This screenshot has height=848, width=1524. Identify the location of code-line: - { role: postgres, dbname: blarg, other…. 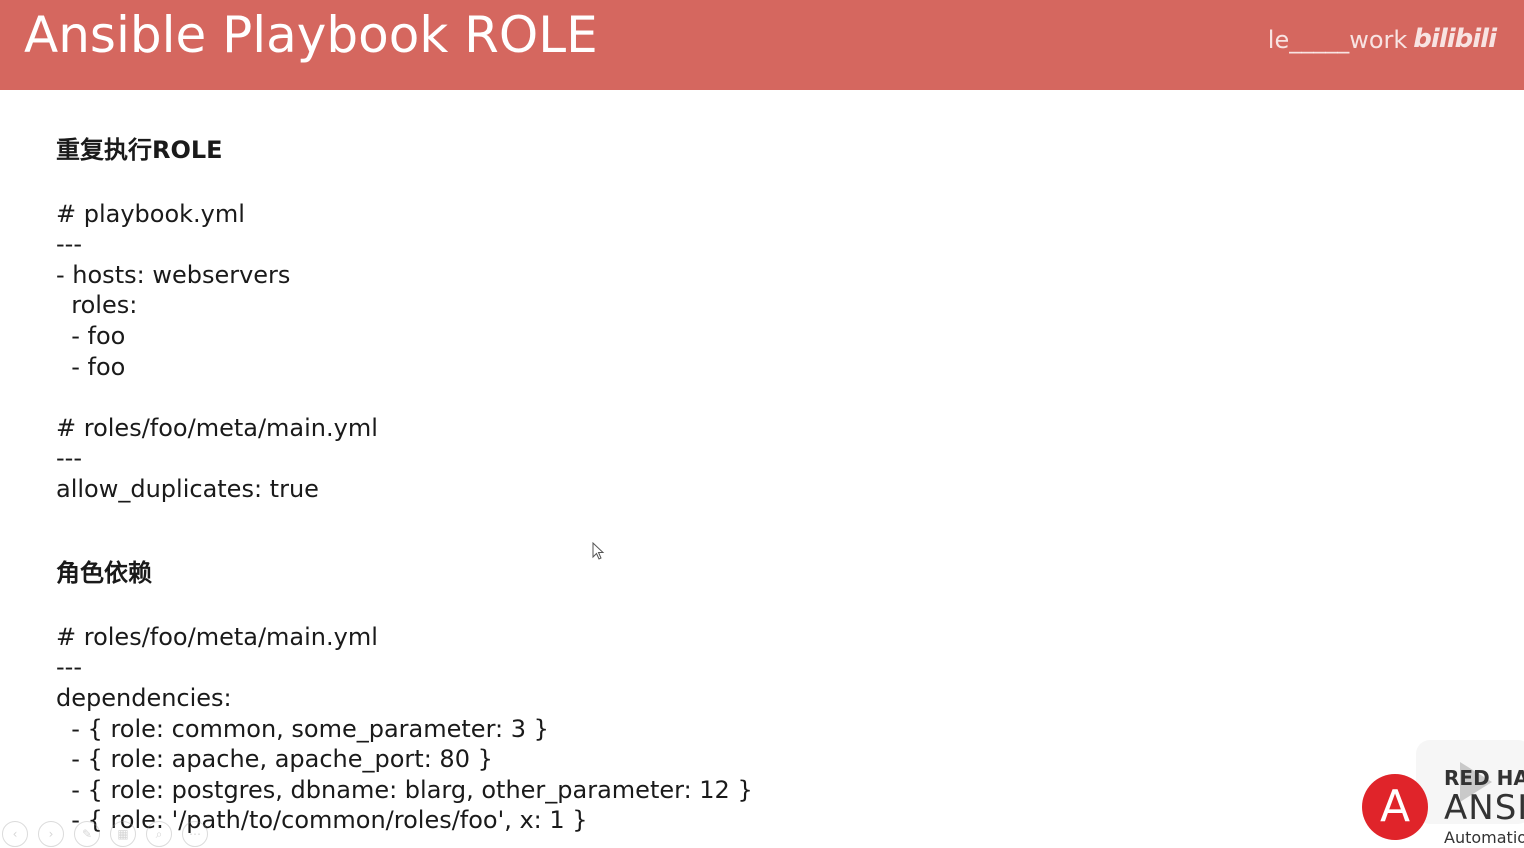
(404, 789).